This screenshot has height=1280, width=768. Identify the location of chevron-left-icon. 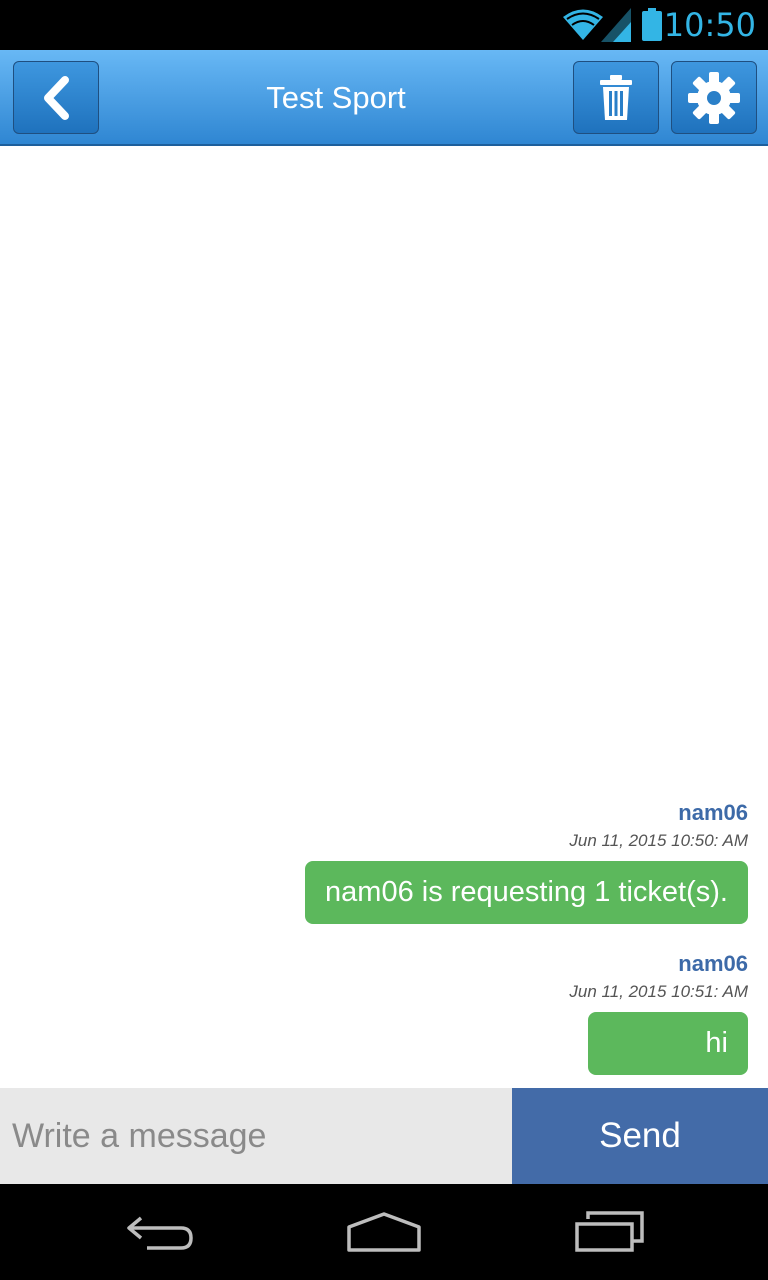
(56, 97).